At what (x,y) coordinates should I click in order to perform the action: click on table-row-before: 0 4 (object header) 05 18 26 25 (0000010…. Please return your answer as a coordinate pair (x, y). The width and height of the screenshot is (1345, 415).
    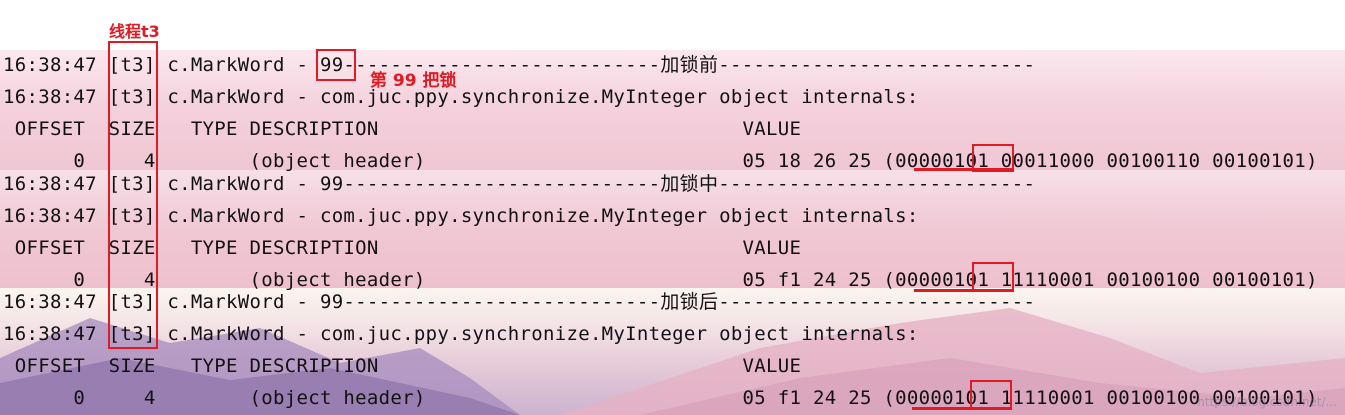
    Looking at the image, I should click on (660, 161).